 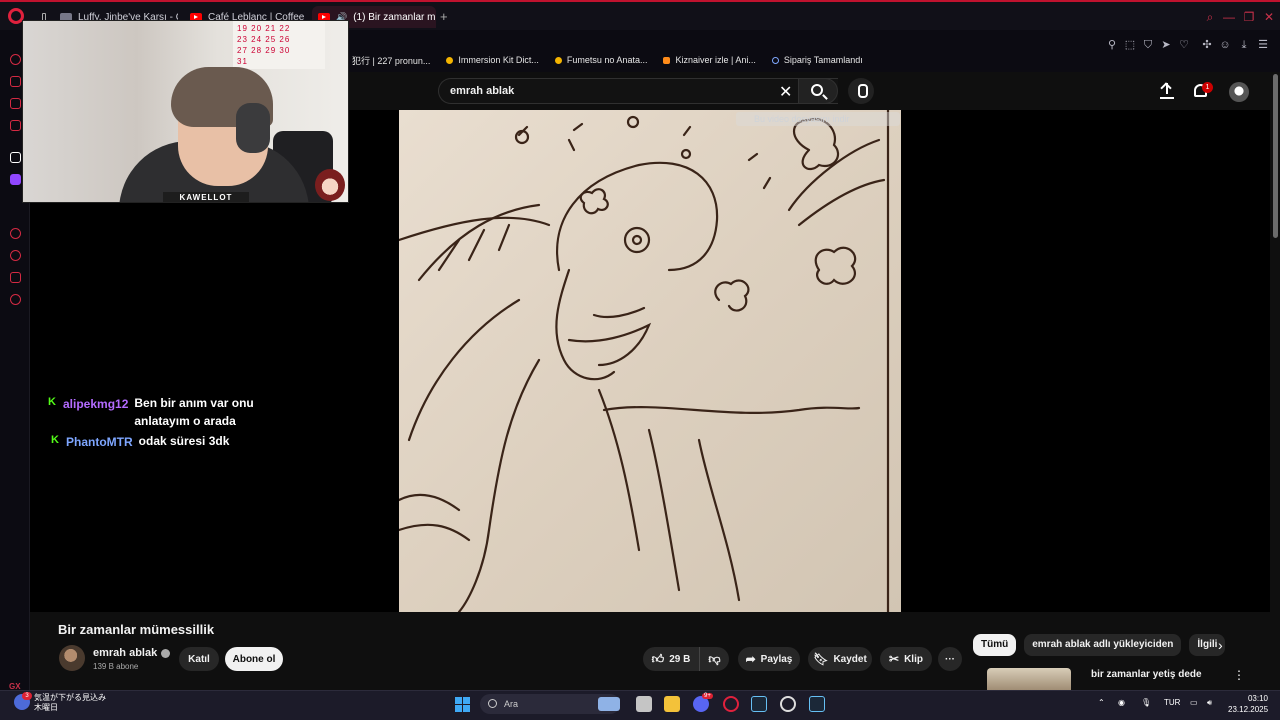 What do you see at coordinates (906, 659) in the screenshot?
I see `clip-button: ✂ Klip` at bounding box center [906, 659].